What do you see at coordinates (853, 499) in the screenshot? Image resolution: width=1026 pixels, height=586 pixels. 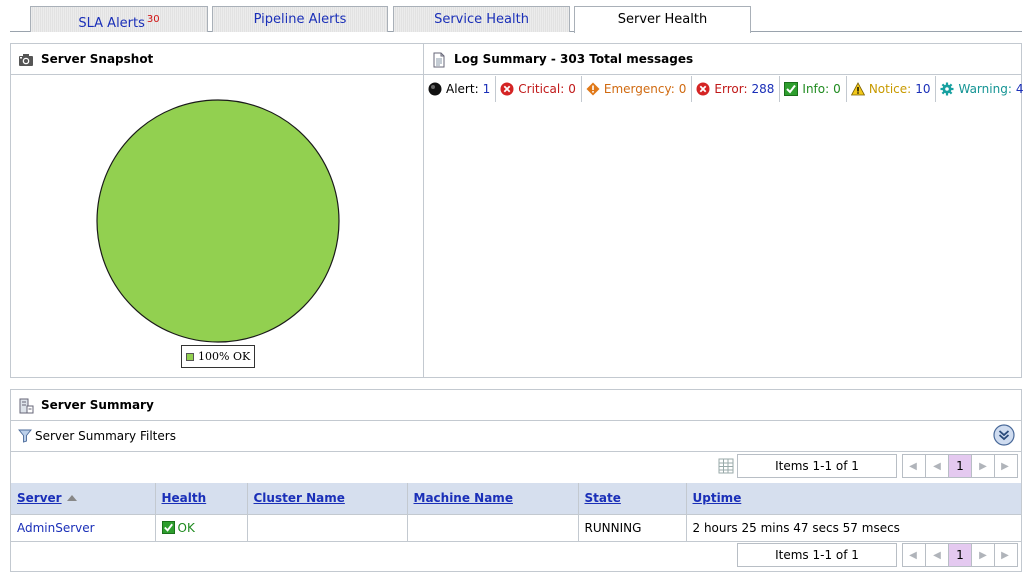 I see `column-header-uptime: Uptime` at bounding box center [853, 499].